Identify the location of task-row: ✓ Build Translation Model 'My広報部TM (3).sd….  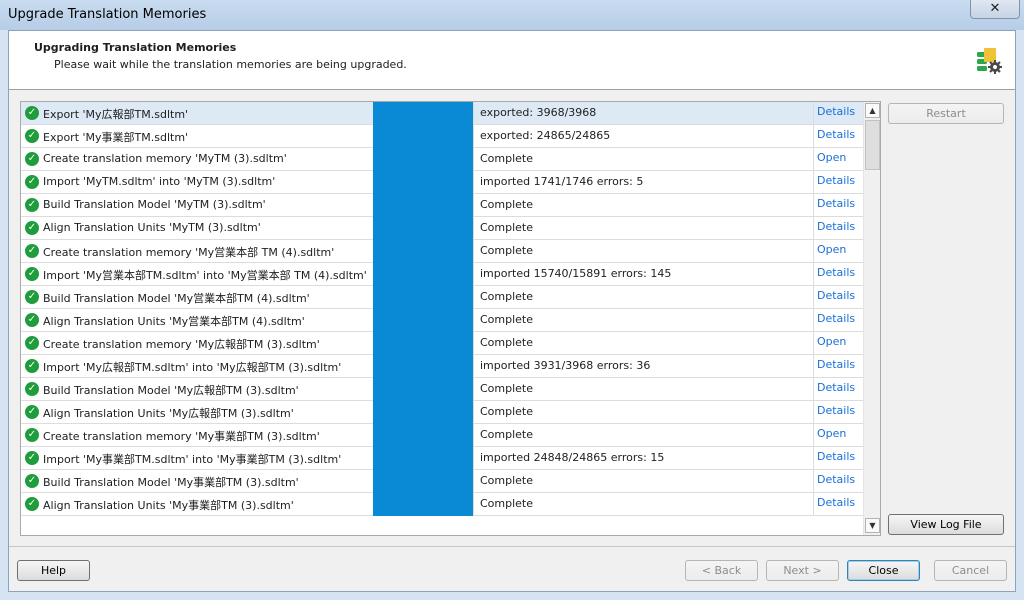
(442, 389).